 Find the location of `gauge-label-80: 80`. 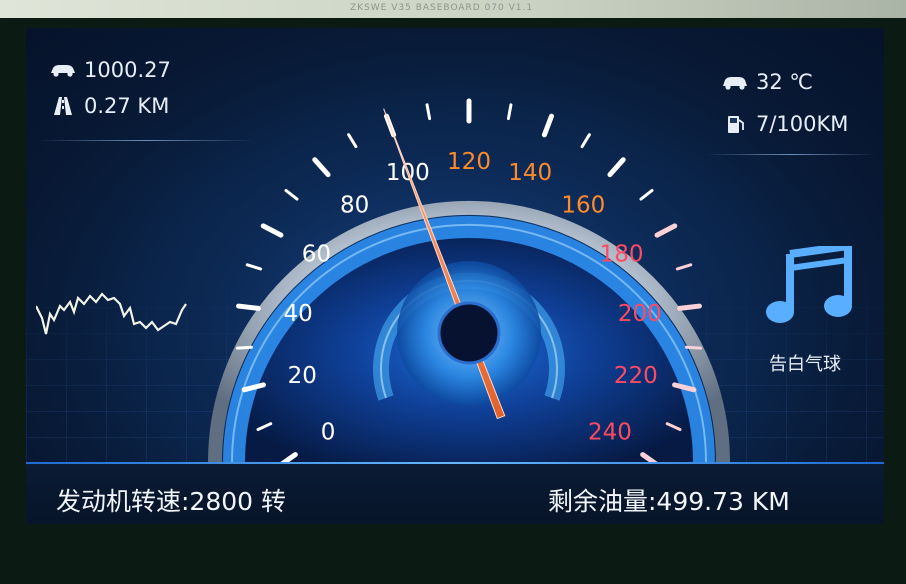

gauge-label-80: 80 is located at coordinates (354, 206).